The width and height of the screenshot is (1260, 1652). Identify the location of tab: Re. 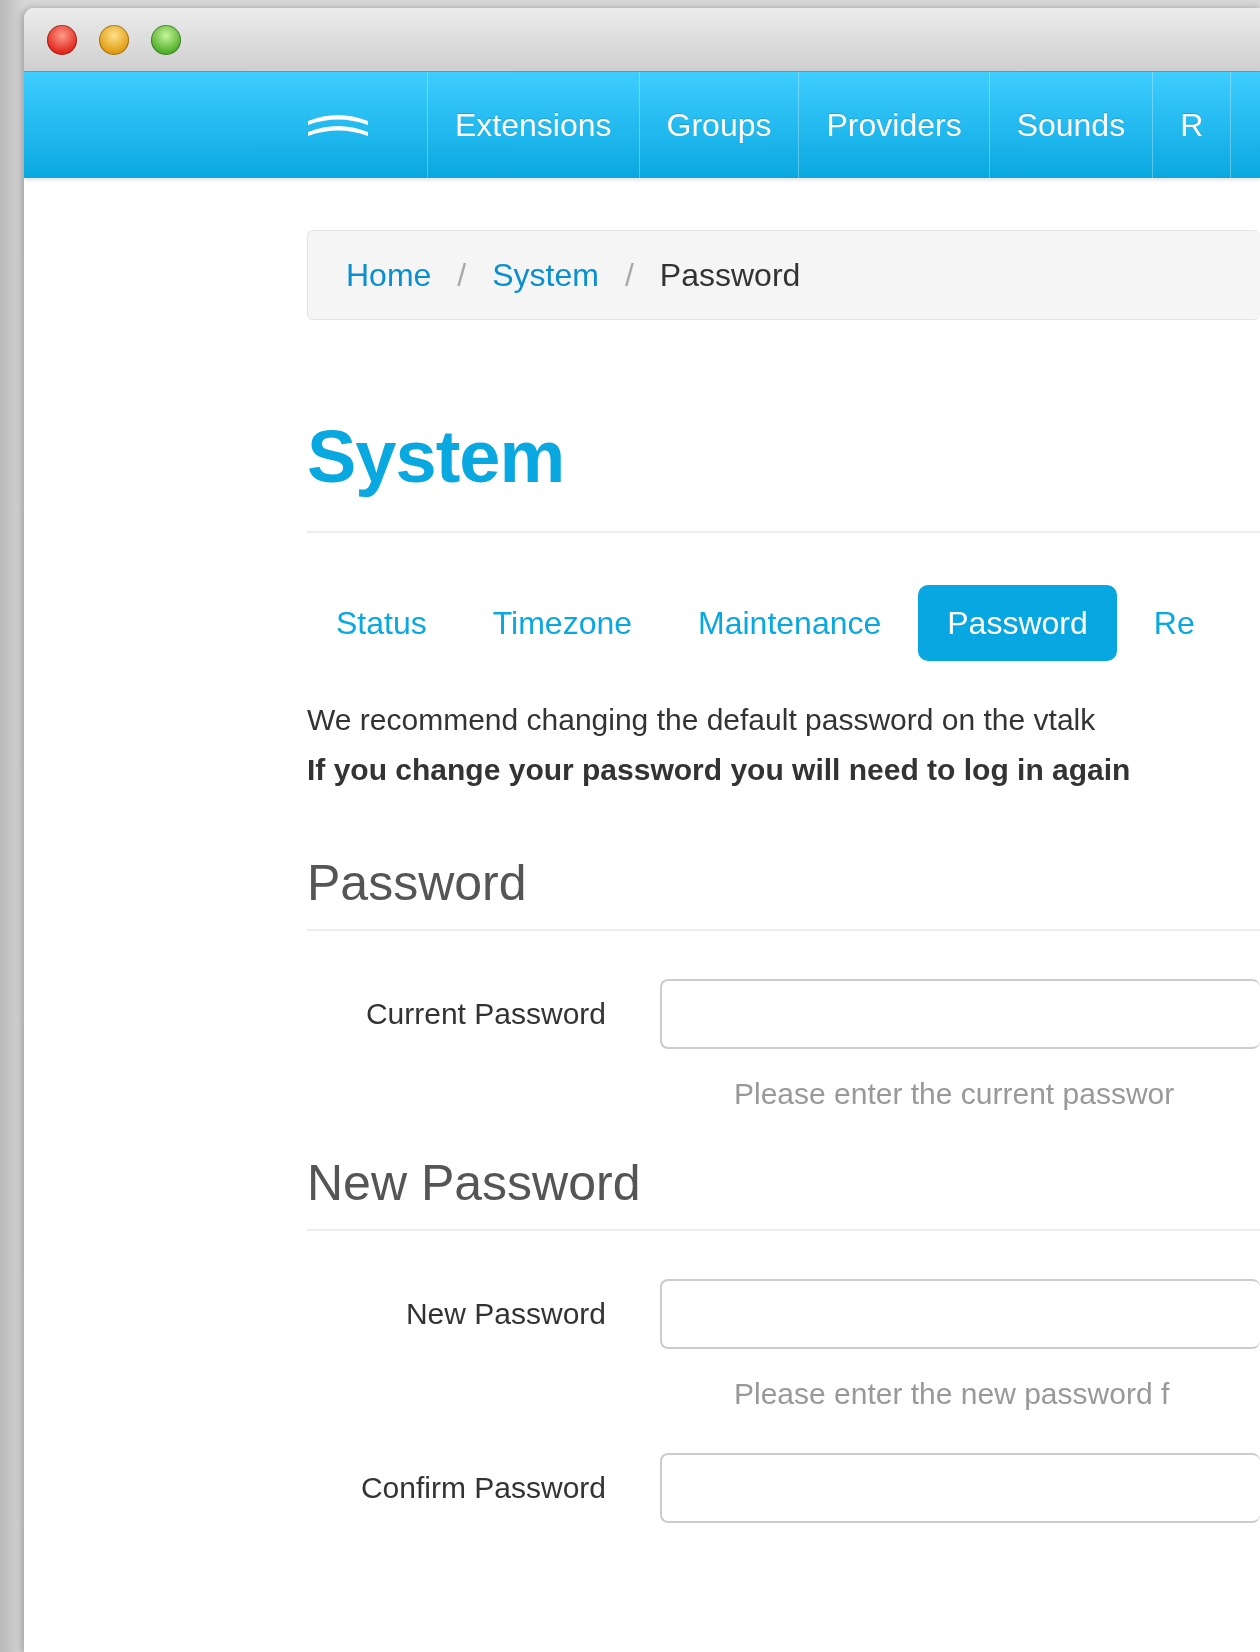
(1174, 623).